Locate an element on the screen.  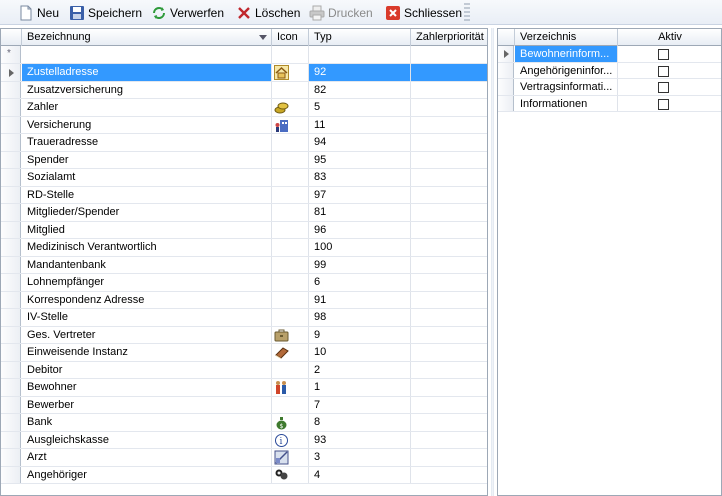
typ-cell: 97 is located at coordinates (360, 194).